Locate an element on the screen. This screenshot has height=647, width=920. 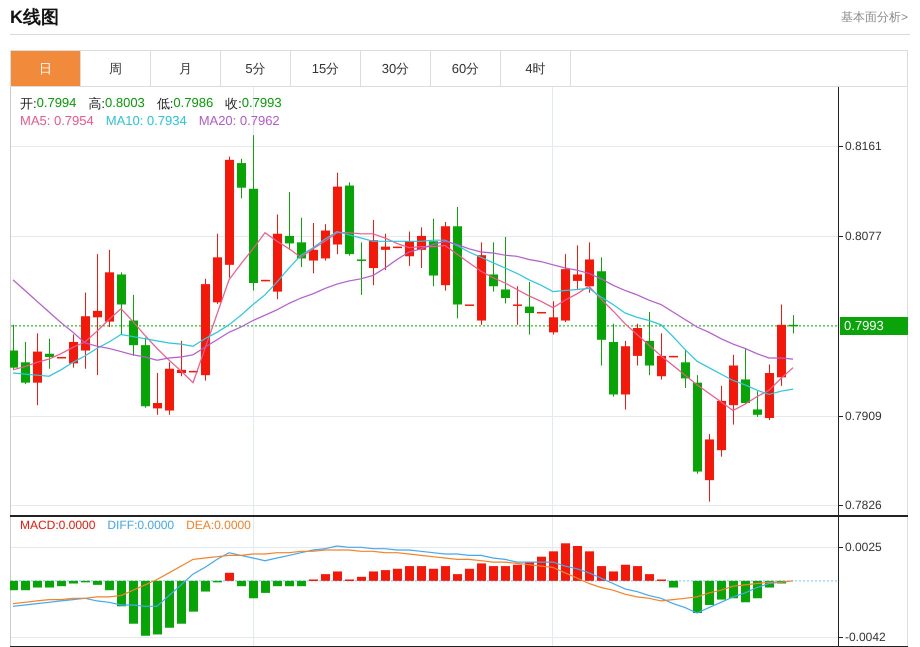
axis-label: 0.8077 is located at coordinates (863, 236).